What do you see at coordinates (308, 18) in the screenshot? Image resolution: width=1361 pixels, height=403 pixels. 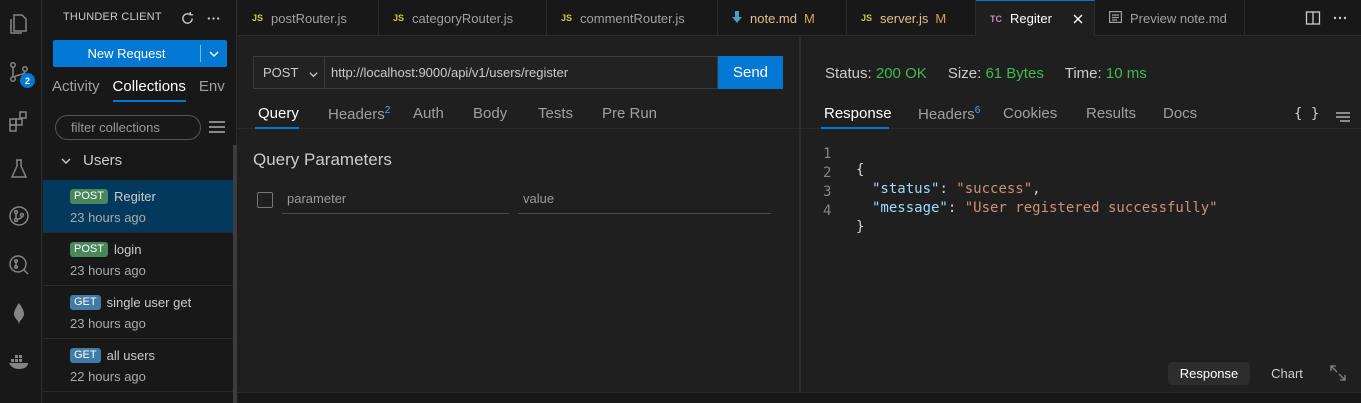 I see `tab-postrouter: JS postRouter.js` at bounding box center [308, 18].